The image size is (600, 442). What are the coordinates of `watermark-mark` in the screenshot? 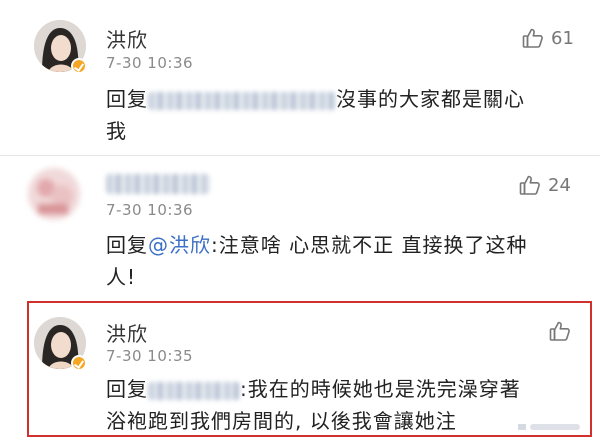 It's located at (549, 427).